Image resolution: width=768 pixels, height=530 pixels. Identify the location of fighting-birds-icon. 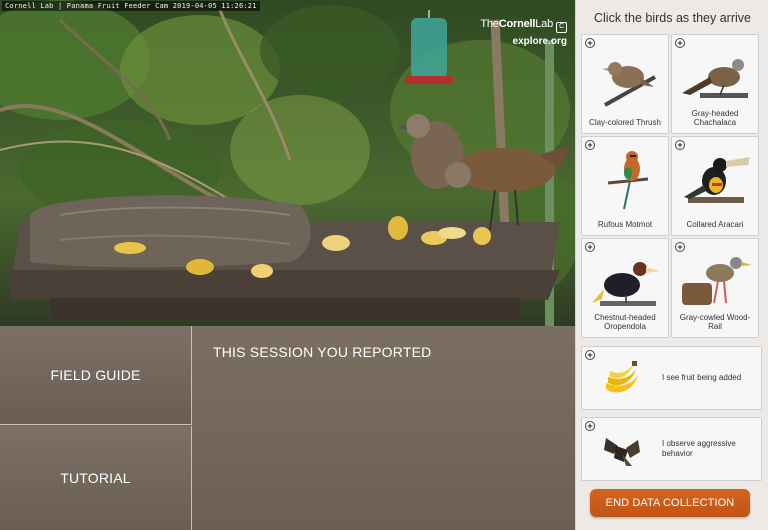
(622, 452).